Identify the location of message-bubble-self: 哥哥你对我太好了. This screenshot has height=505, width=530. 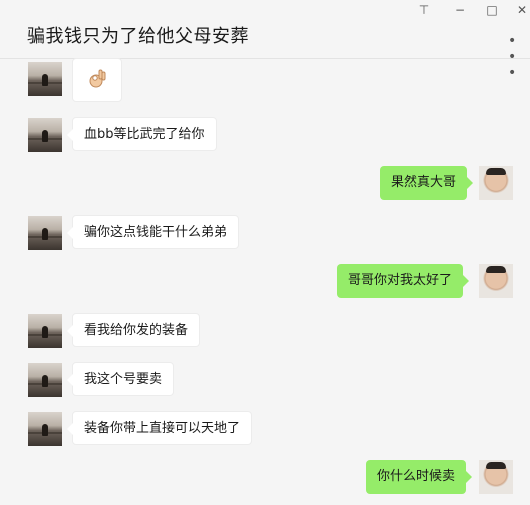
(403, 281).